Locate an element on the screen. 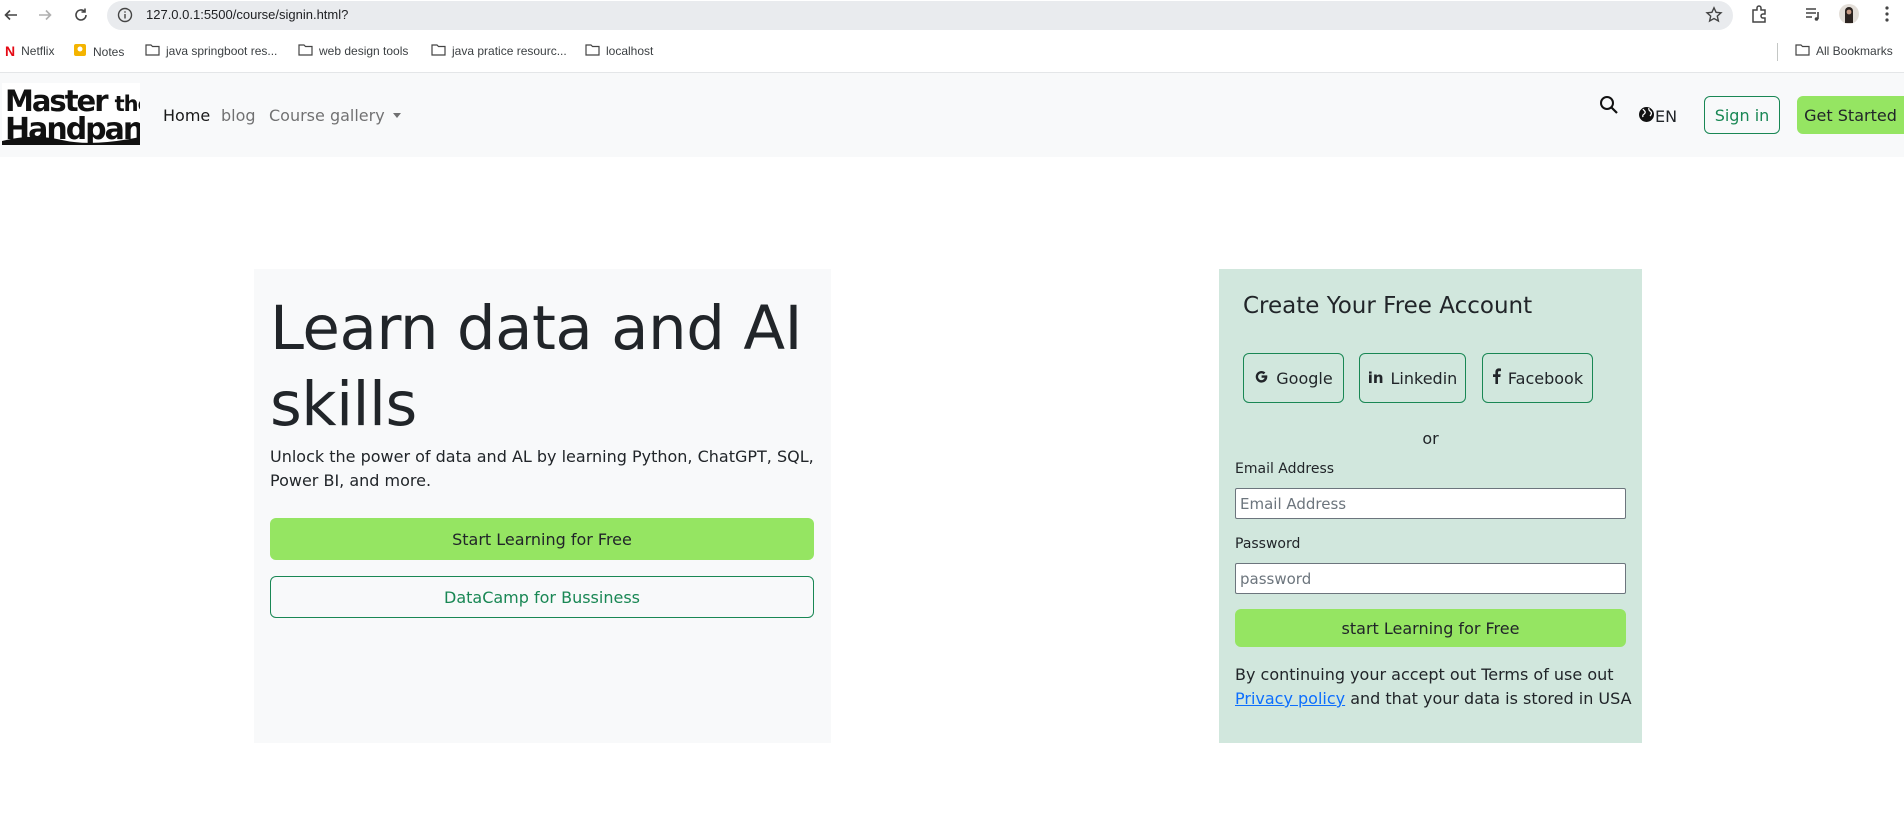  all-bookmarks: All Bookmarks is located at coordinates (1844, 51).